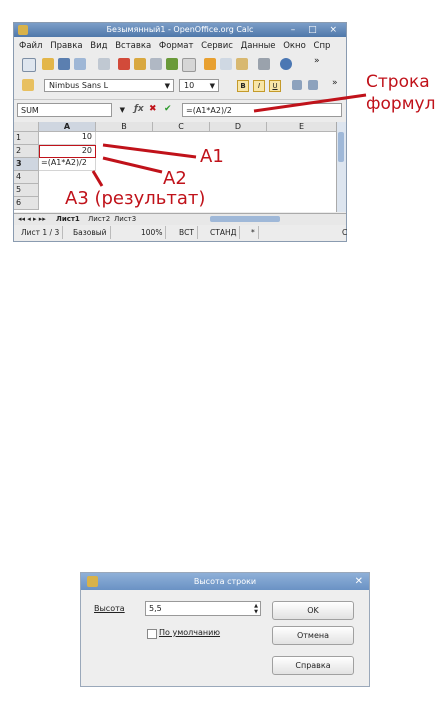 This screenshot has width=447, height=701. What do you see at coordinates (125, 219) in the screenshot?
I see `sheet-tab-3: Лист3` at bounding box center [125, 219].